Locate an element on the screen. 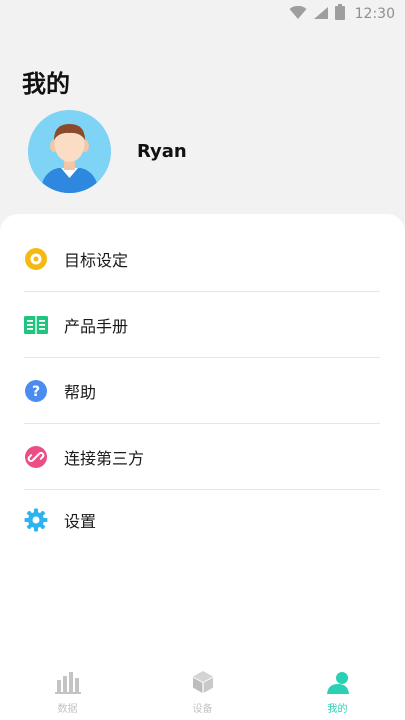 The image size is (405, 720). menu-item-product-manual: 产品手册 is located at coordinates (202, 325).